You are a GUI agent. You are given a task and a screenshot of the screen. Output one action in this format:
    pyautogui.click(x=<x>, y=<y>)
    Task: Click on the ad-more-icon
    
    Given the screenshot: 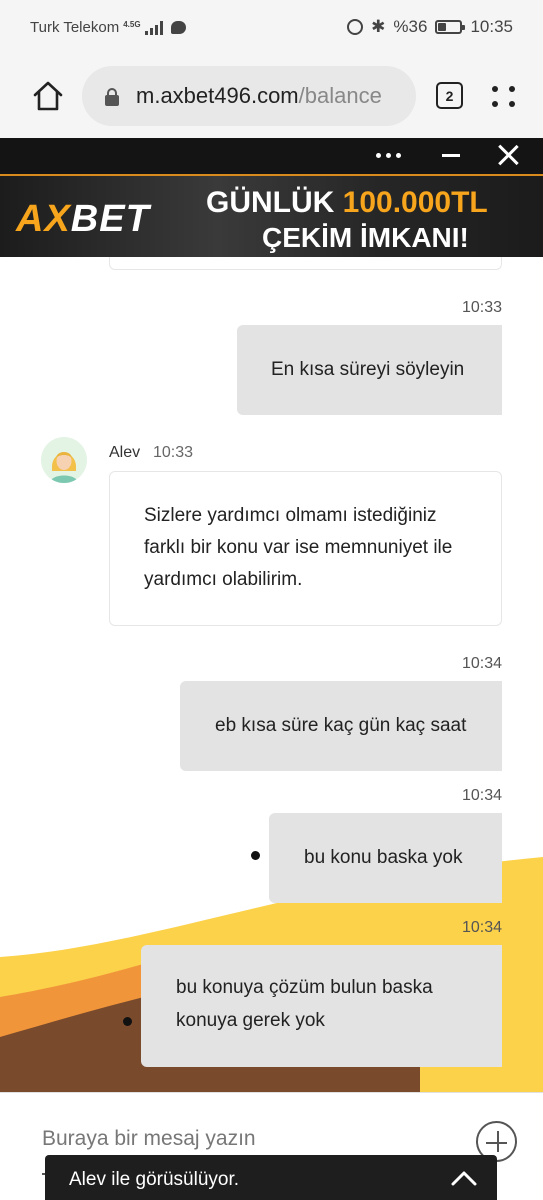 What is the action you would take?
    pyautogui.click(x=389, y=156)
    